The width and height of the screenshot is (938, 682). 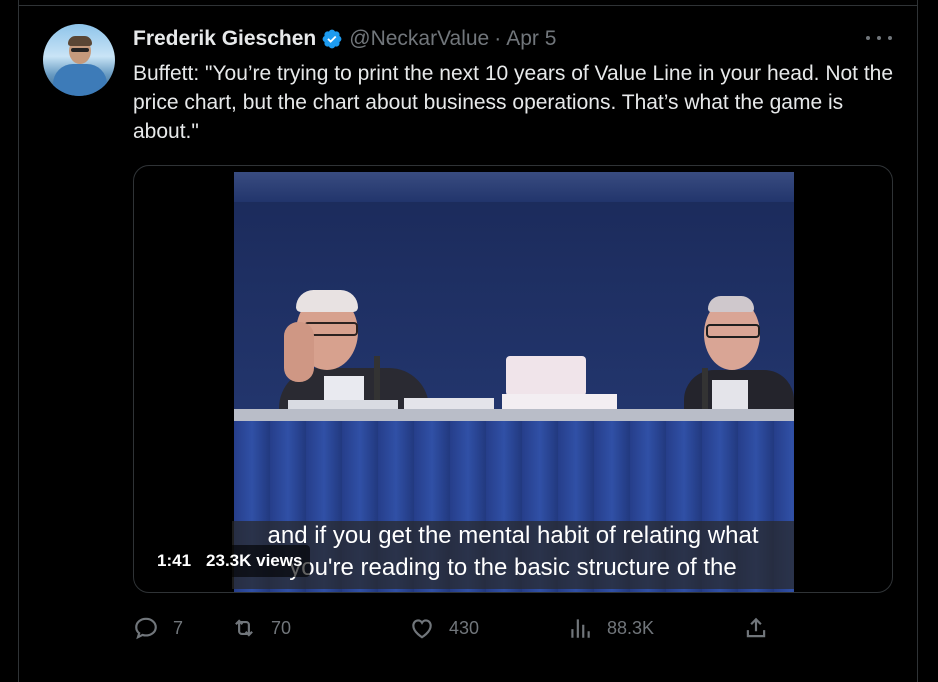 I want to click on like-button: 430, so click(x=444, y=628).